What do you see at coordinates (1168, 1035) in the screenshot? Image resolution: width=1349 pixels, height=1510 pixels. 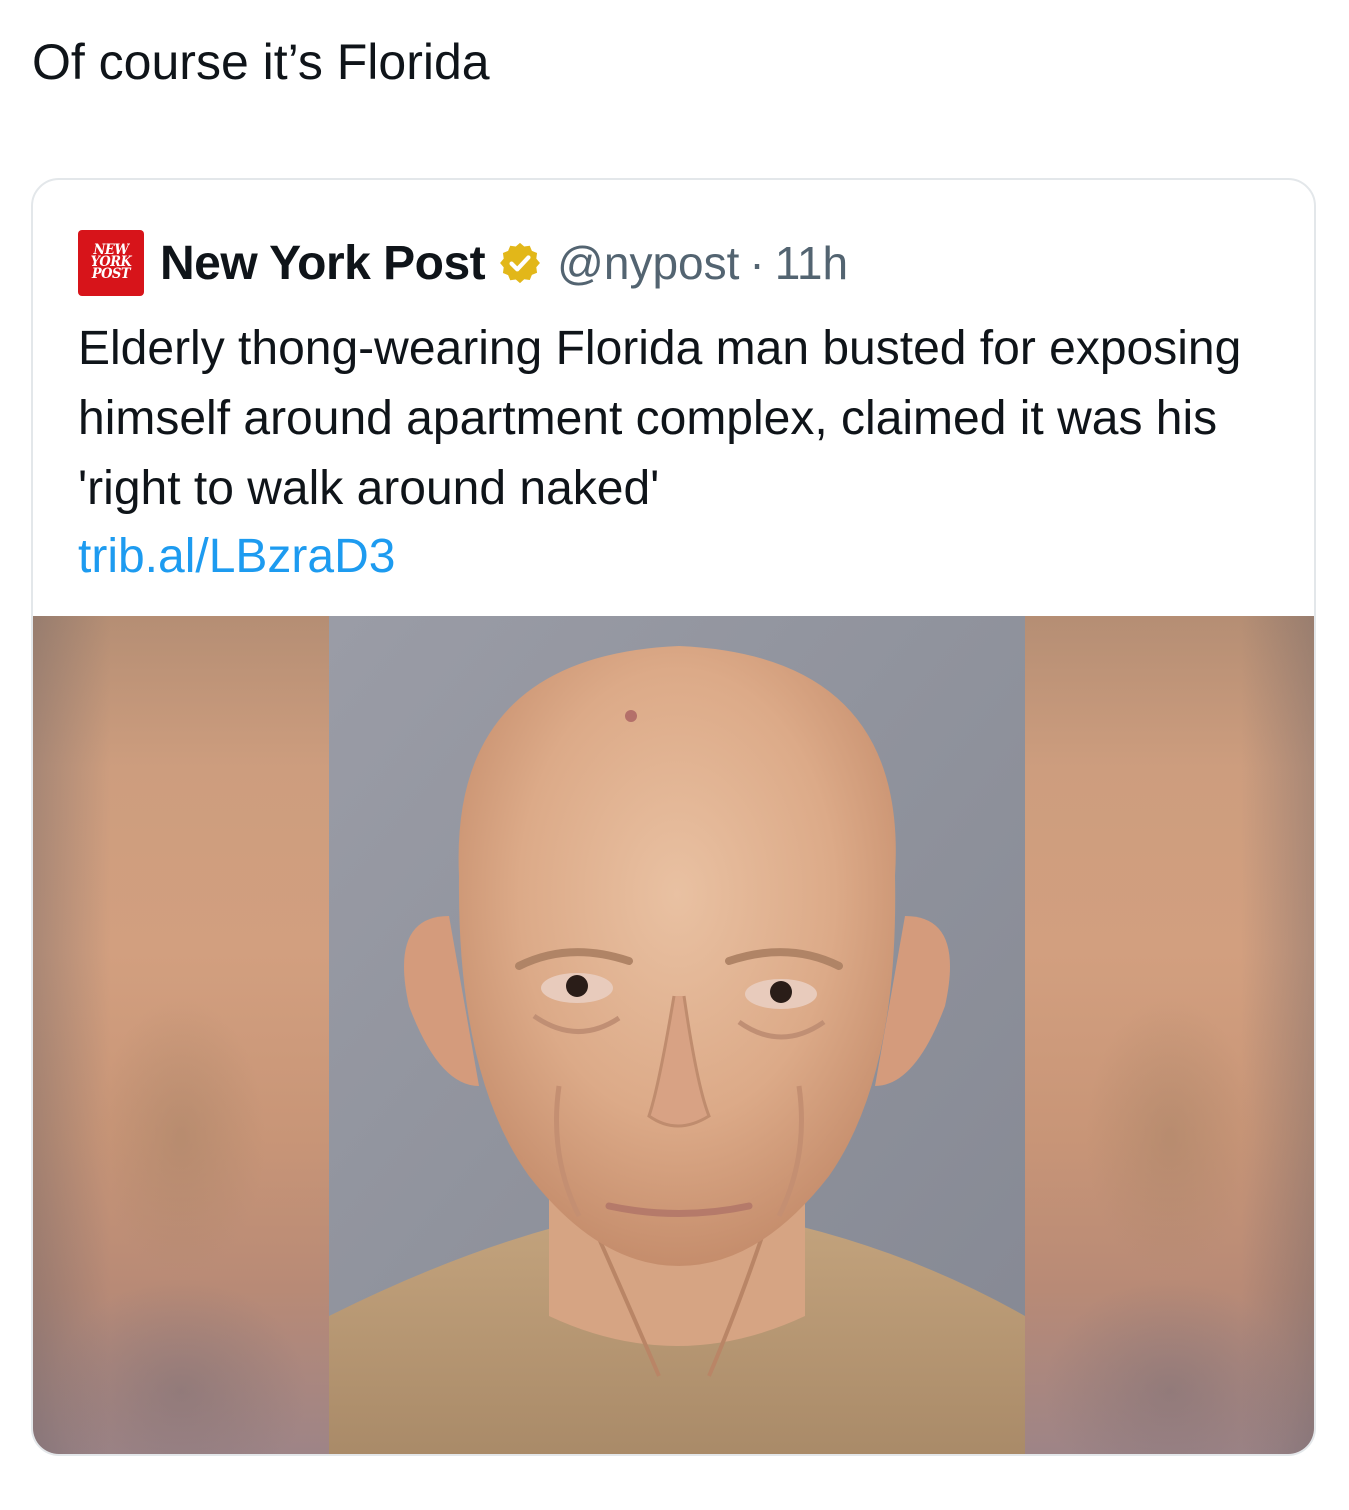 I see `blurred-background-right` at bounding box center [1168, 1035].